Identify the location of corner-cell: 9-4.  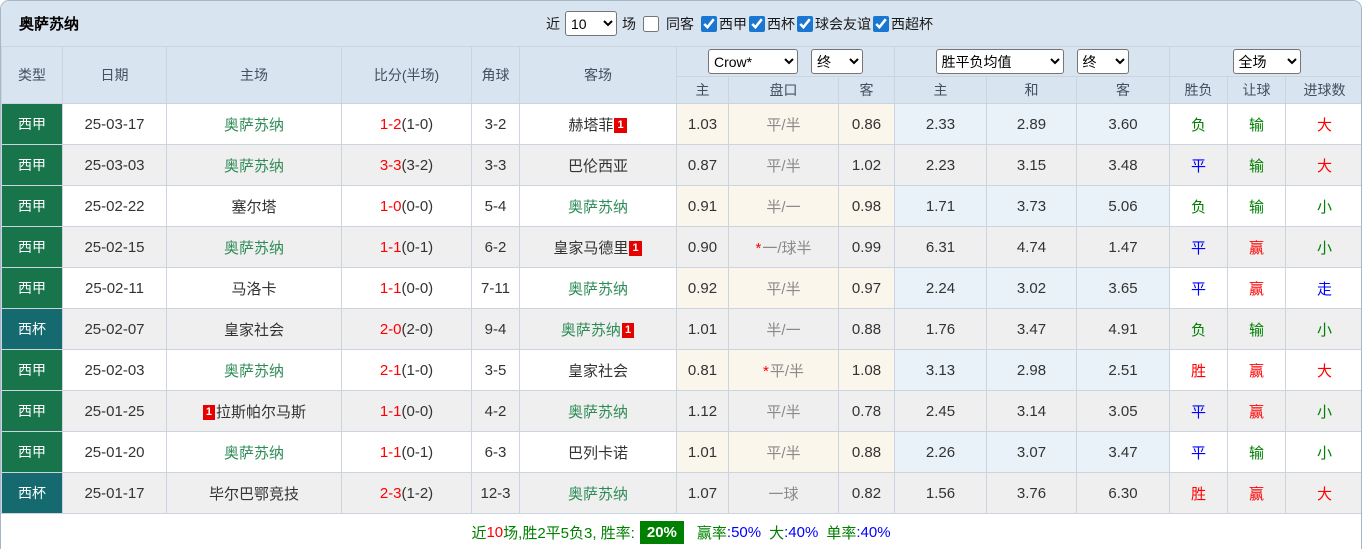
(495, 329).